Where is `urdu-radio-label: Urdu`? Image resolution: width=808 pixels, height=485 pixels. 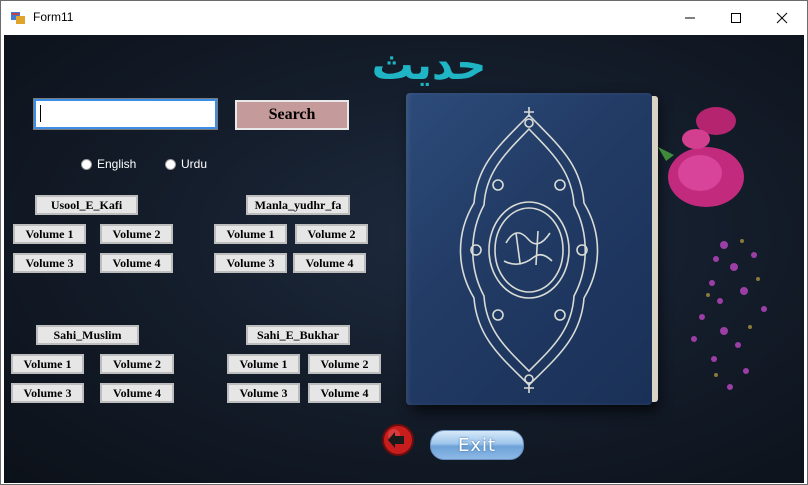 urdu-radio-label: Urdu is located at coordinates (194, 164).